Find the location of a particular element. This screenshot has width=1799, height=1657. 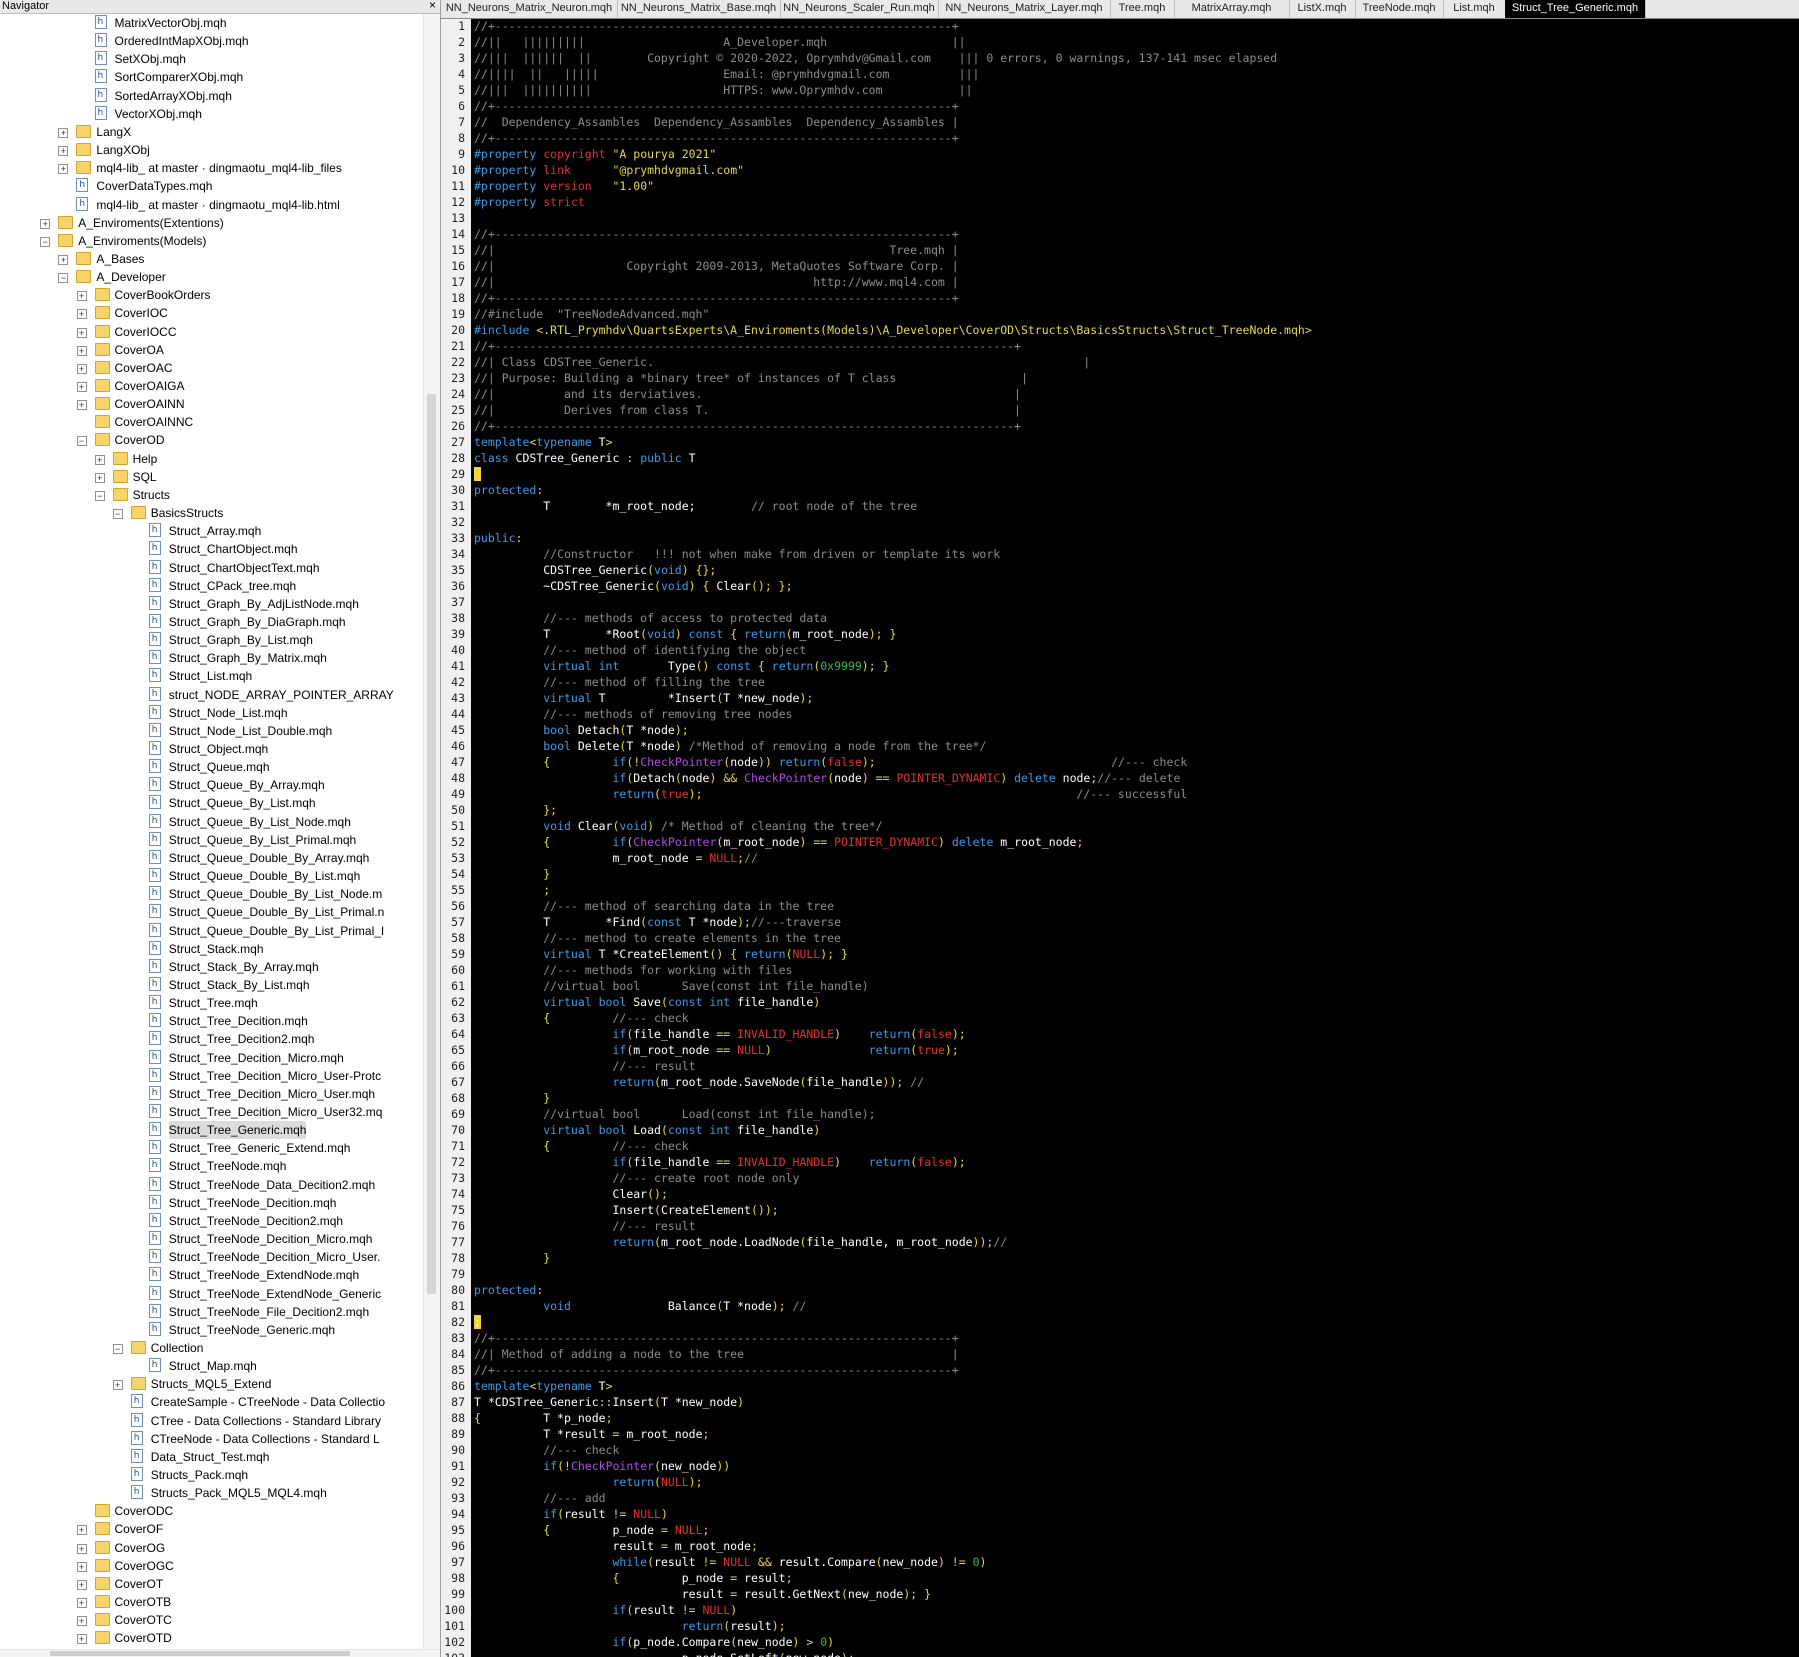

tree-file: Struct_Queue_Double_By_List.mqh is located at coordinates (210, 875).